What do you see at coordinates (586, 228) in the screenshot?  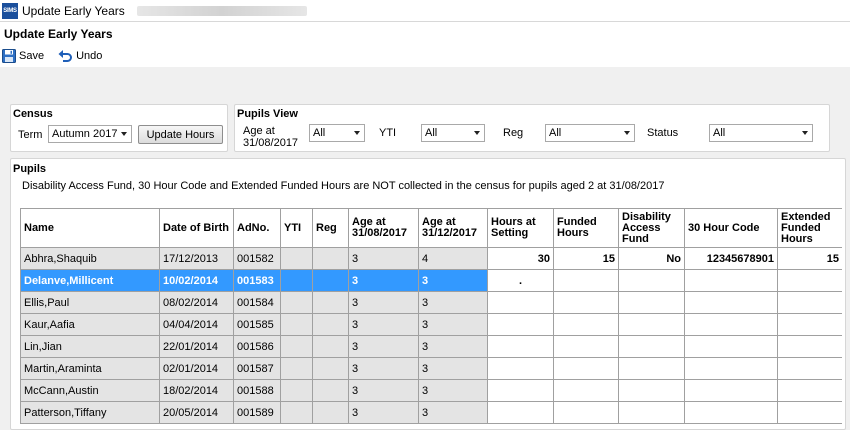 I see `column-header-funded-hours: Funded Hours` at bounding box center [586, 228].